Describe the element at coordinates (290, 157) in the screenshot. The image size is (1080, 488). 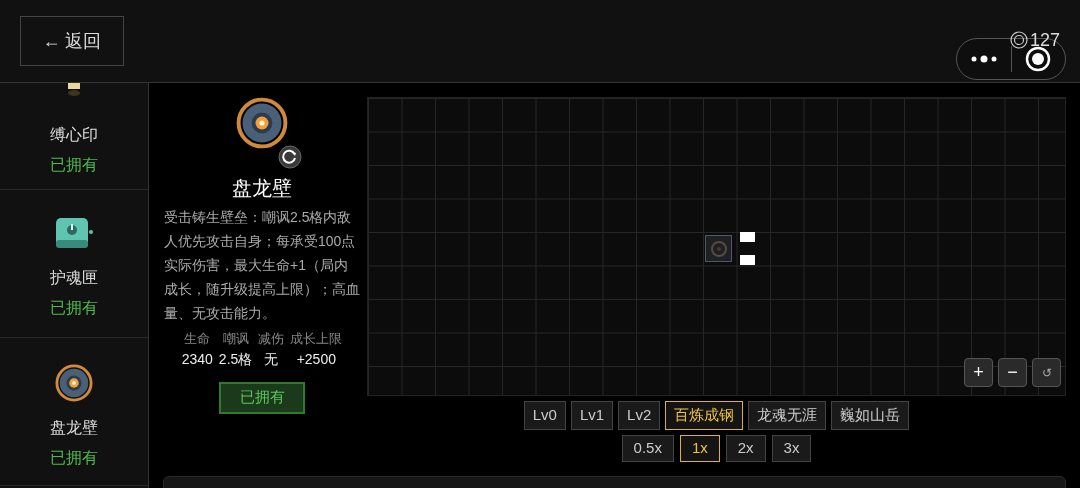
I see `refresh-icon` at that location.